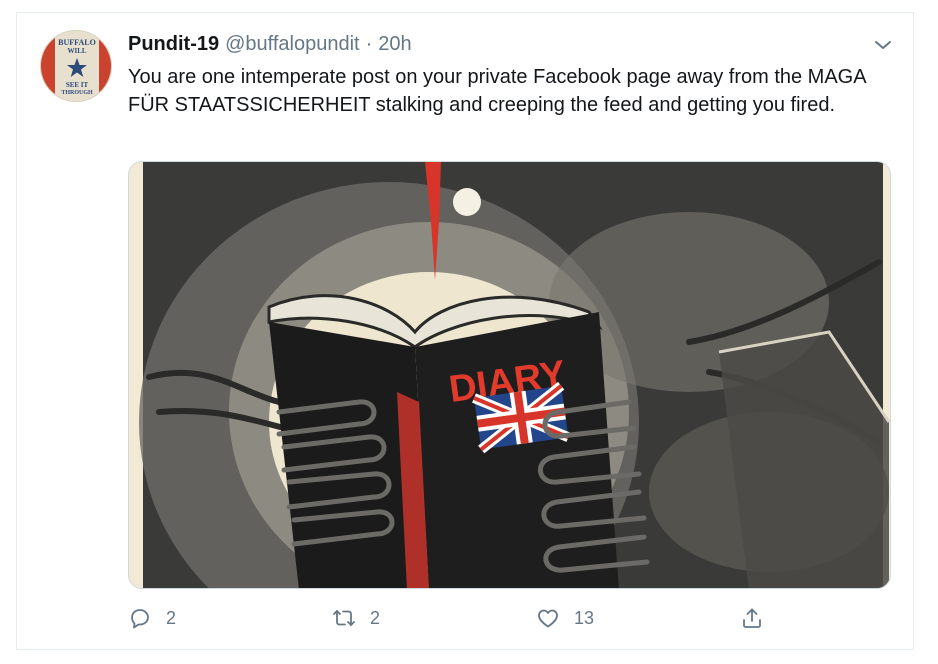 Image resolution: width=938 pixels, height=664 pixels. What do you see at coordinates (77, 93) in the screenshot?
I see `avatar-text-4: THROUGH` at bounding box center [77, 93].